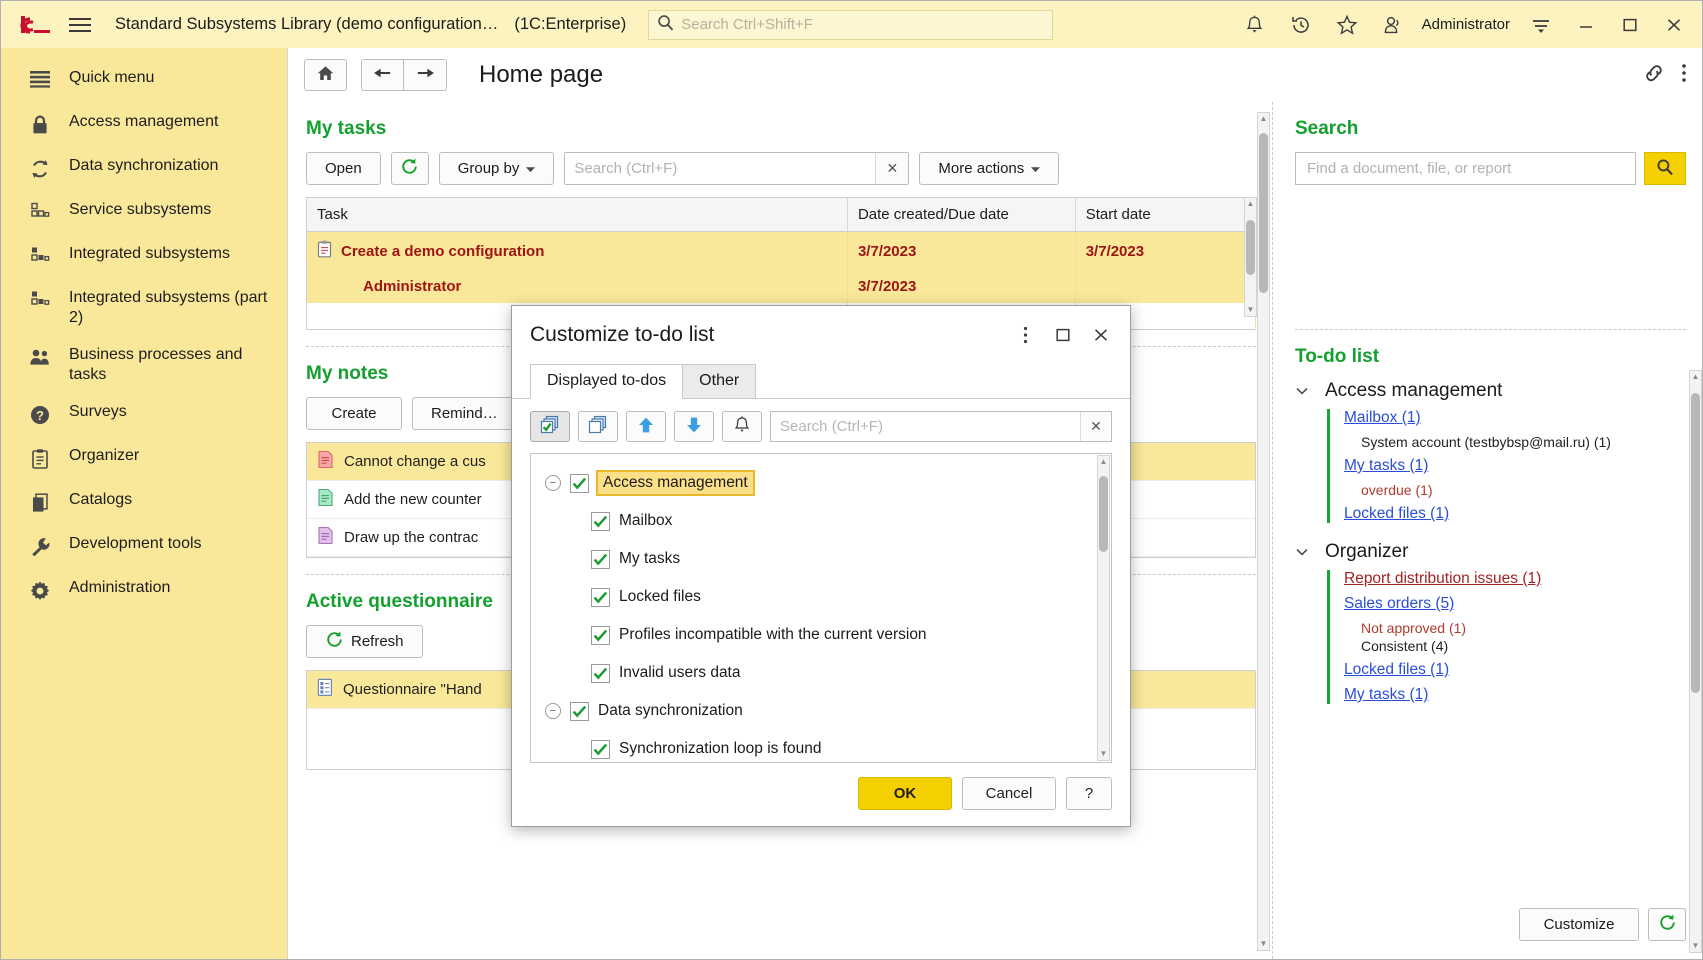 The width and height of the screenshot is (1703, 960). I want to click on tree-node-mailbox: Mailbox, so click(821, 521).